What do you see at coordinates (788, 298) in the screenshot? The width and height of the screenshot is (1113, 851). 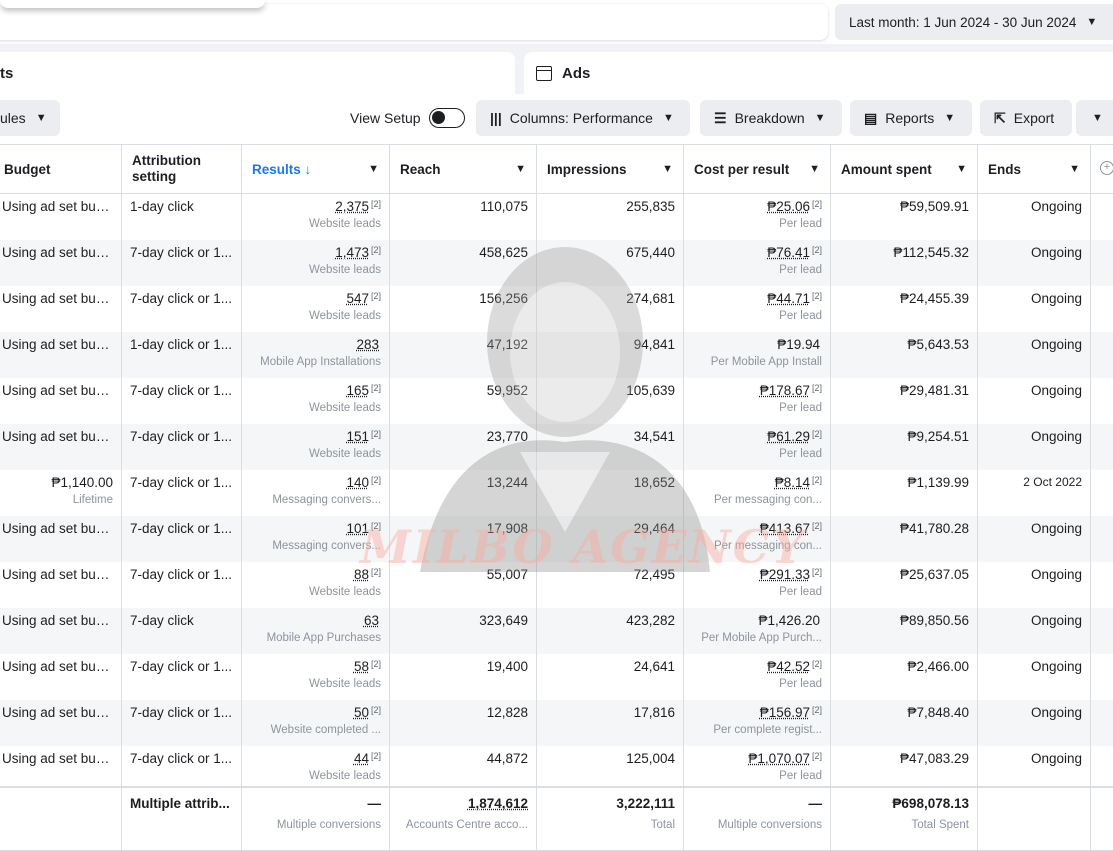 I see `cpr-value: ₱44.71` at bounding box center [788, 298].